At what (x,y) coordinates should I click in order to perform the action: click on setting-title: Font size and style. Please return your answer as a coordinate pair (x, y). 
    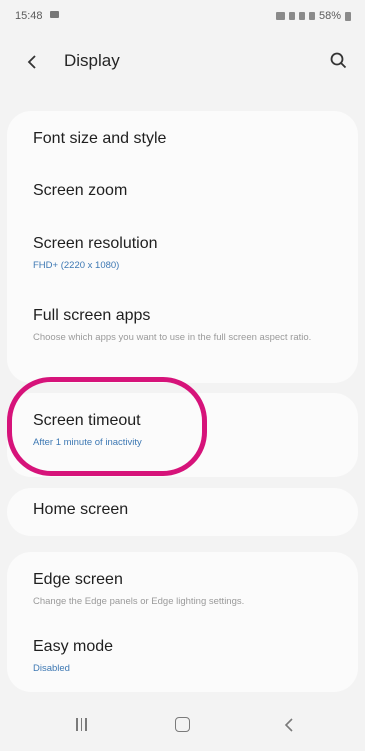
    Looking at the image, I should click on (100, 138).